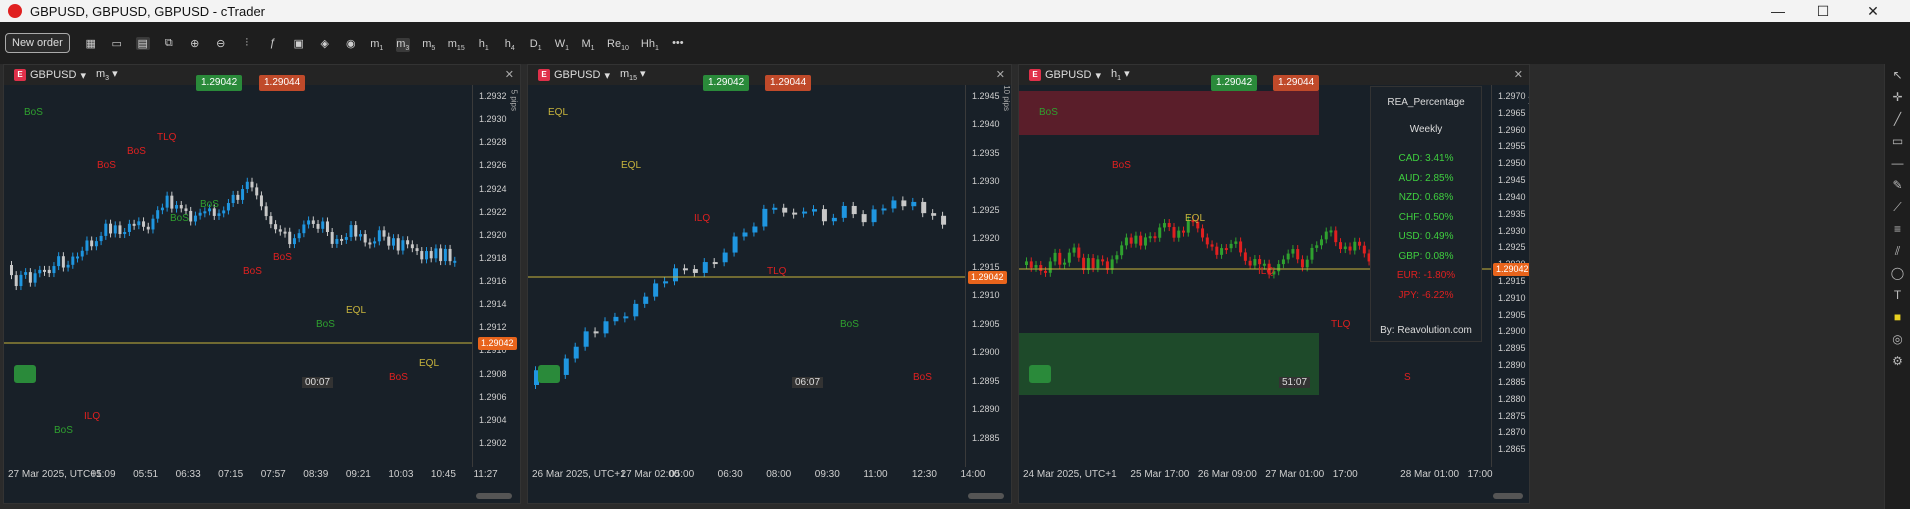 This screenshot has height=509, width=1910. I want to click on close-button: ✕, so click(1873, 11).